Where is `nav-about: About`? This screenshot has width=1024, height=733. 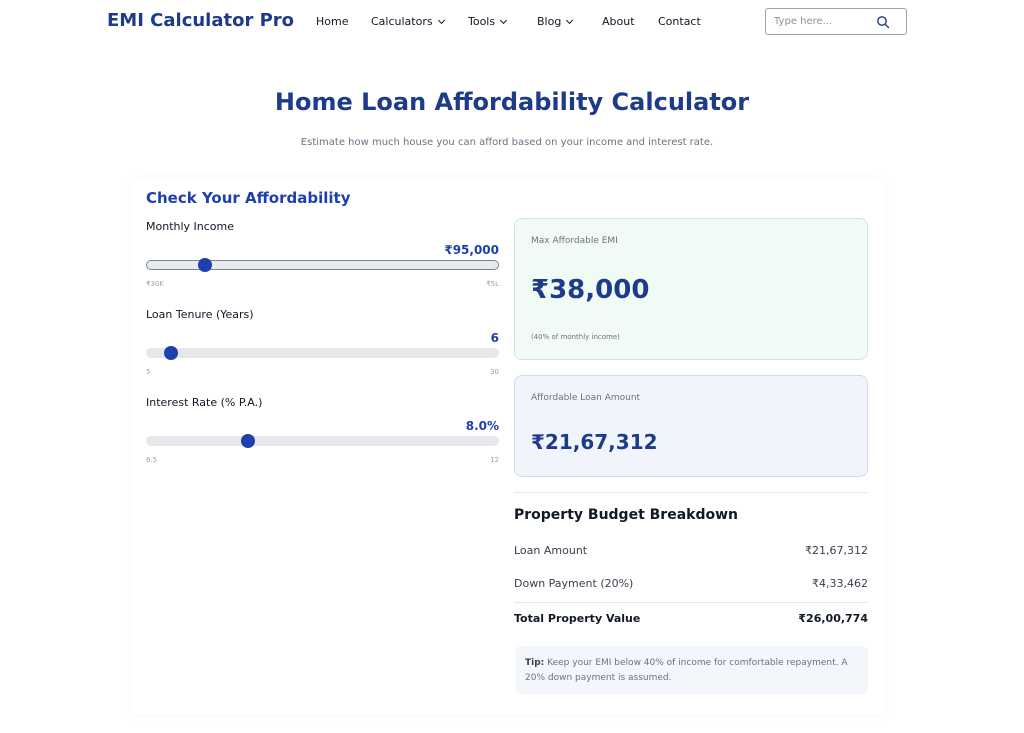
nav-about: About is located at coordinates (618, 21).